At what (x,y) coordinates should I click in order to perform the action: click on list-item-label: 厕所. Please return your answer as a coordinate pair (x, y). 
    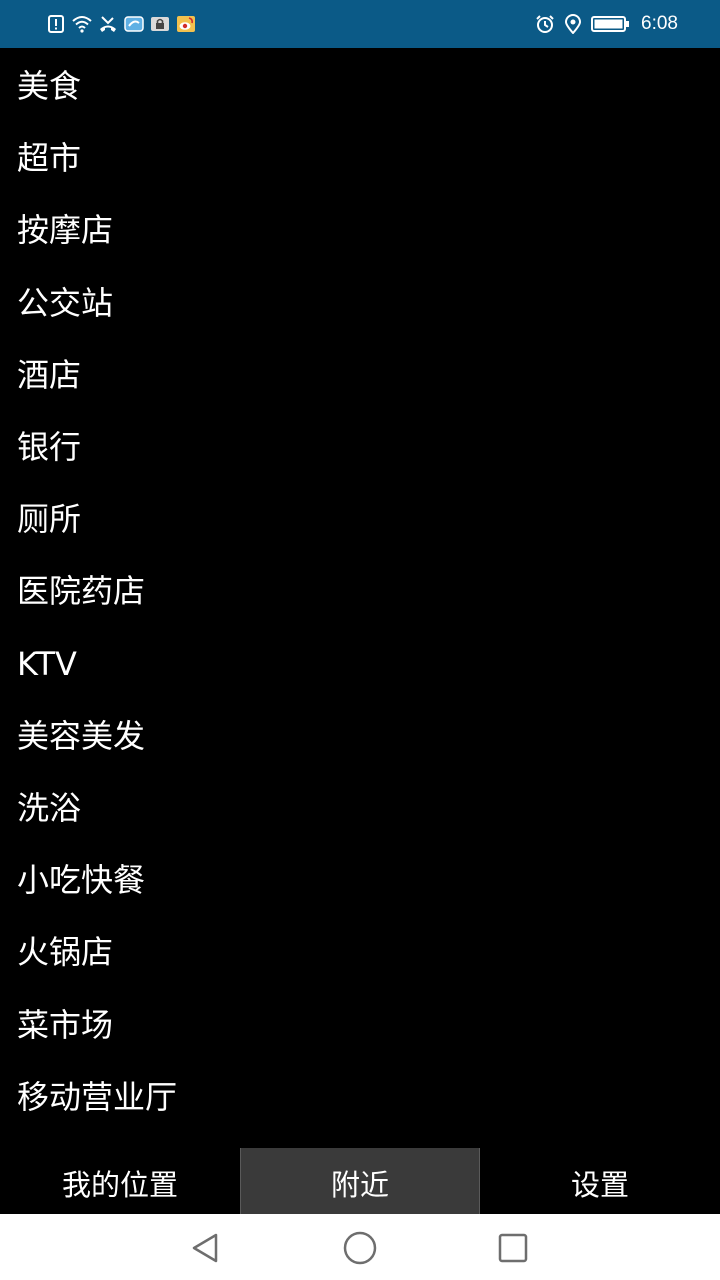
    Looking at the image, I should click on (49, 519).